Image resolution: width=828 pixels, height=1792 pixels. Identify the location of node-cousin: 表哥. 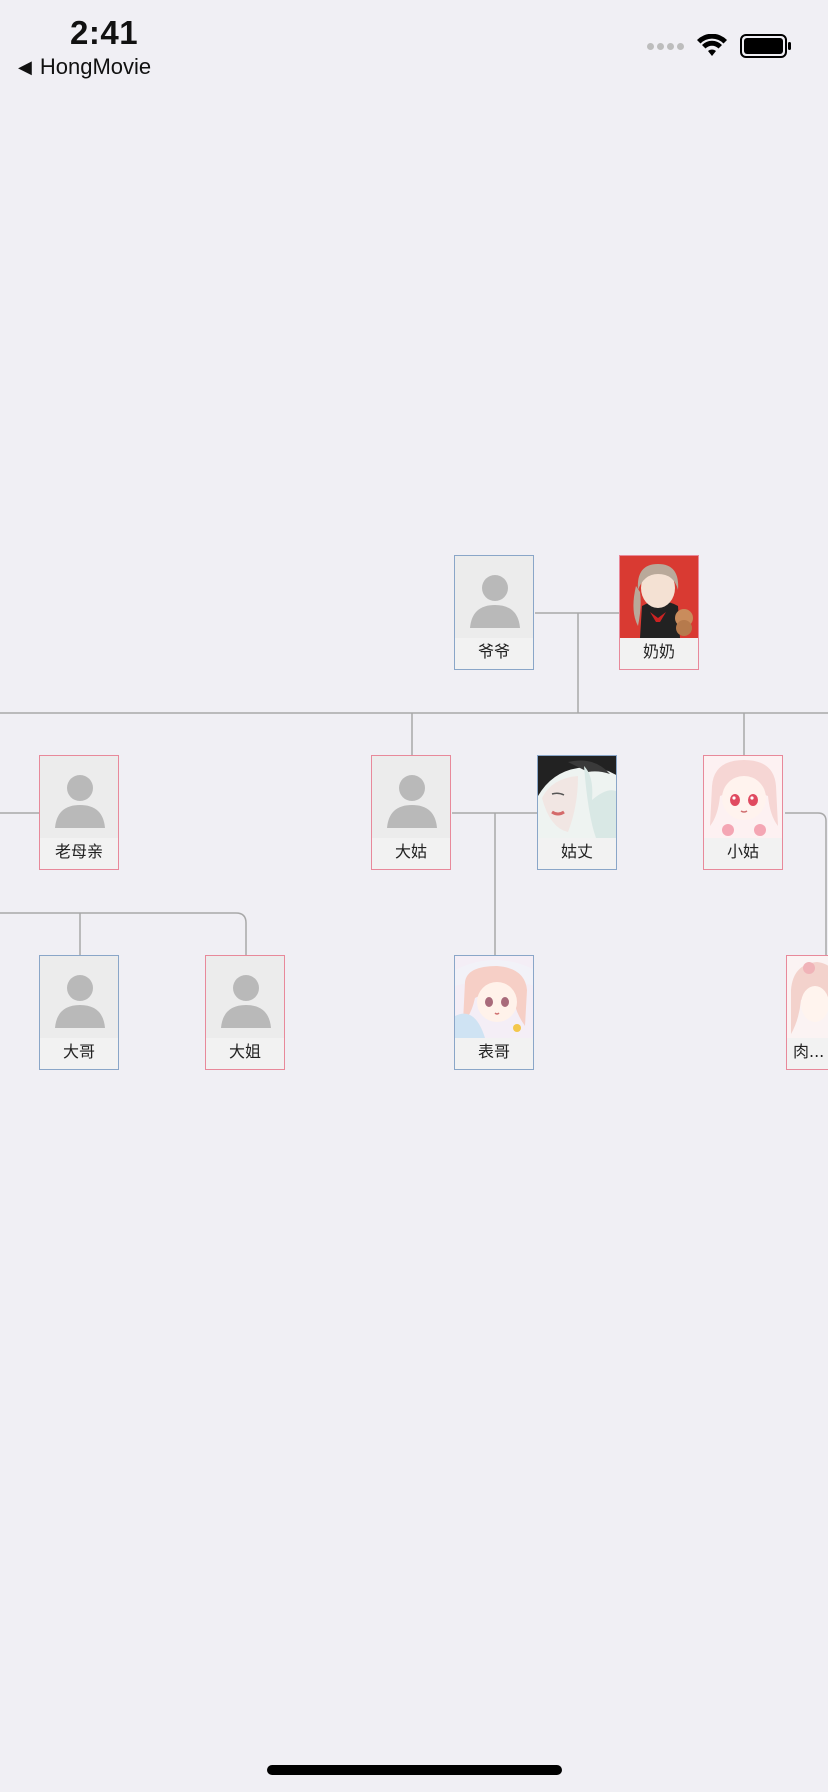
(494, 1012).